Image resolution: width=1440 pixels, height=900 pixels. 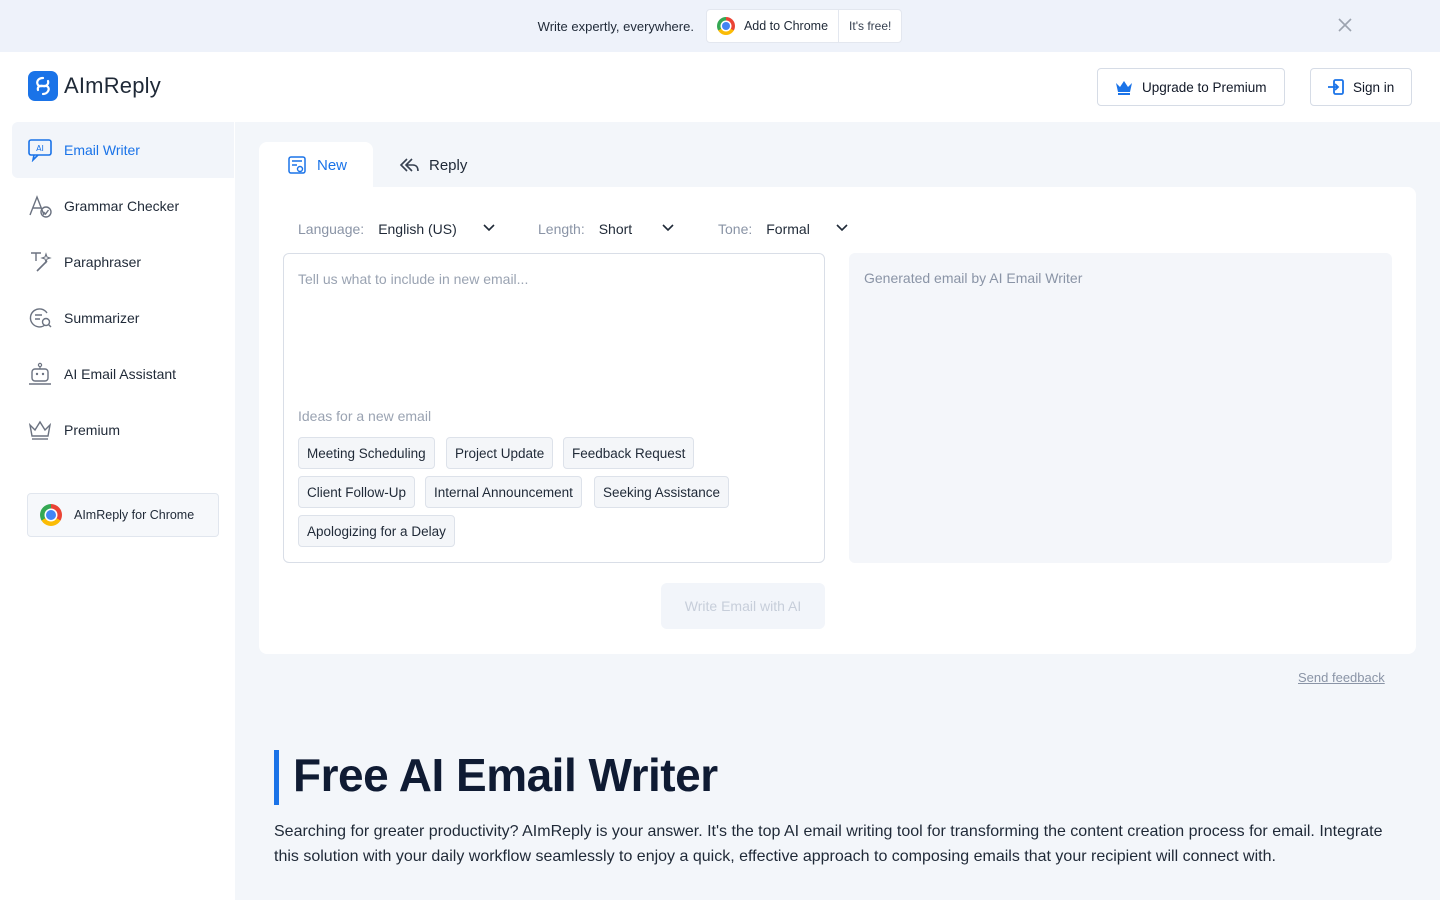 What do you see at coordinates (365, 416) in the screenshot?
I see `ideas-label: Ideas for a new email` at bounding box center [365, 416].